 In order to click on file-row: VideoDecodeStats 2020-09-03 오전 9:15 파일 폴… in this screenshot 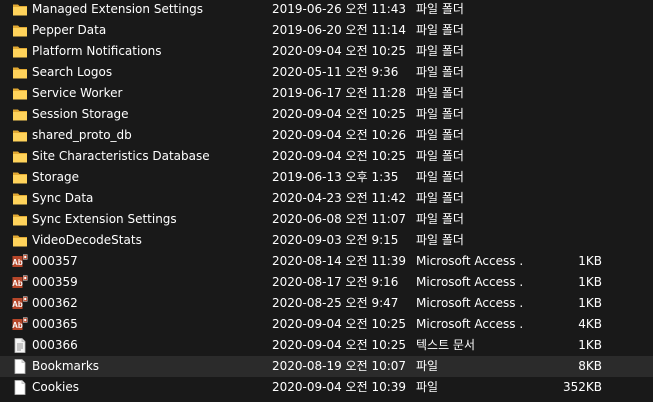, I will do `click(326, 240)`.